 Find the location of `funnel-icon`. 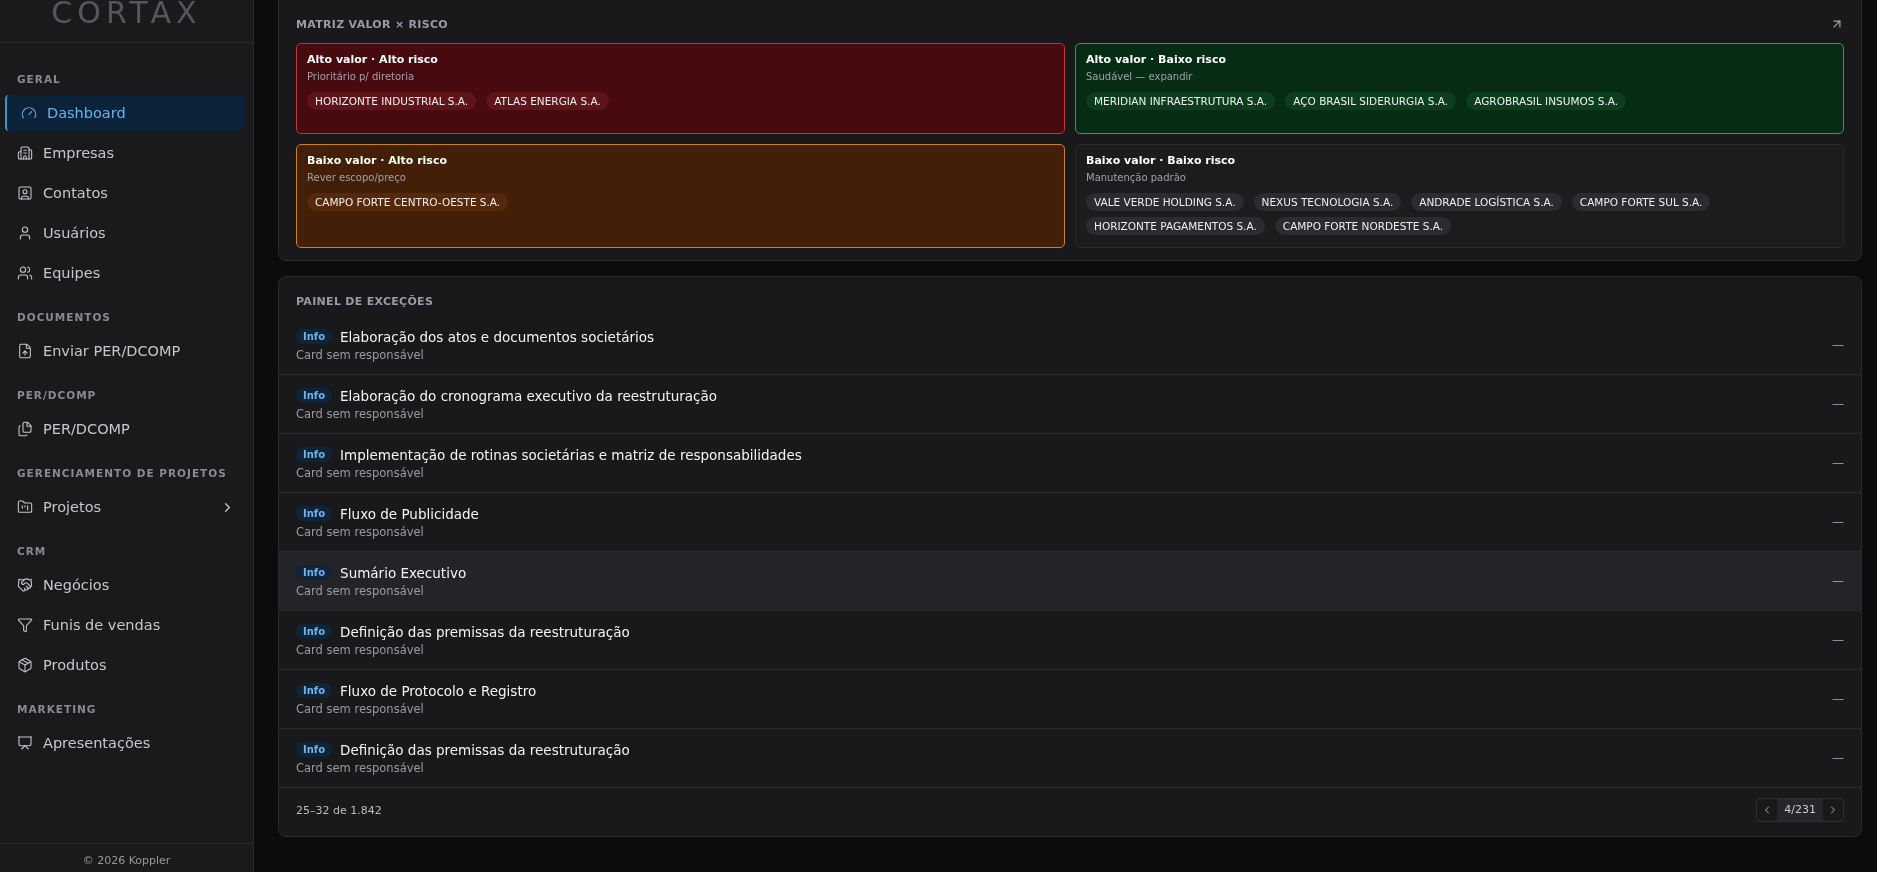

funnel-icon is located at coordinates (25, 625).